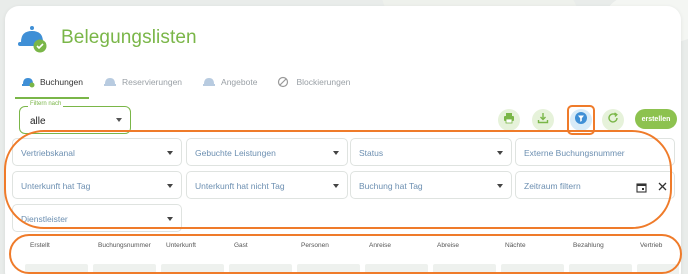 The image size is (688, 274). Describe the element at coordinates (574, 153) in the screenshot. I see `externe-buchungsnummer-placeholder: Externe Buchungsnummer` at that location.